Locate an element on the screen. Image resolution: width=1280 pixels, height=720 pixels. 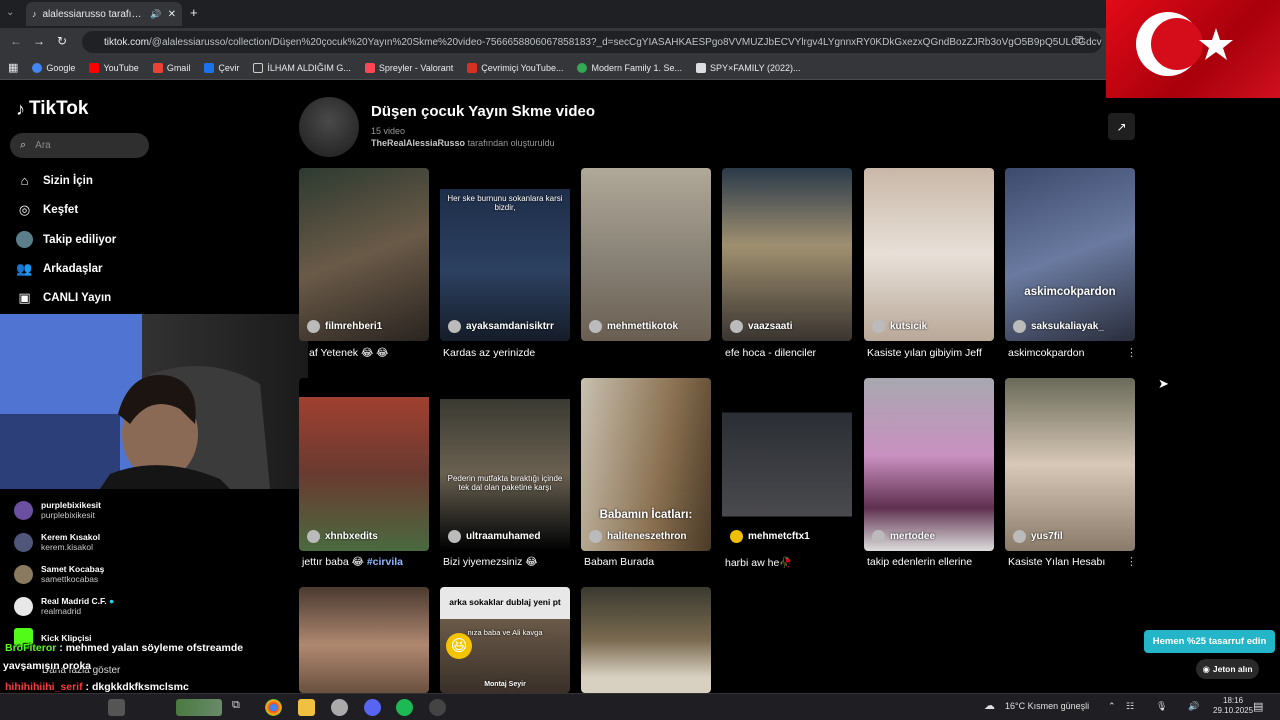
promo-button: Hemen %25 tasarruf edin is located at coordinates (1209, 641).